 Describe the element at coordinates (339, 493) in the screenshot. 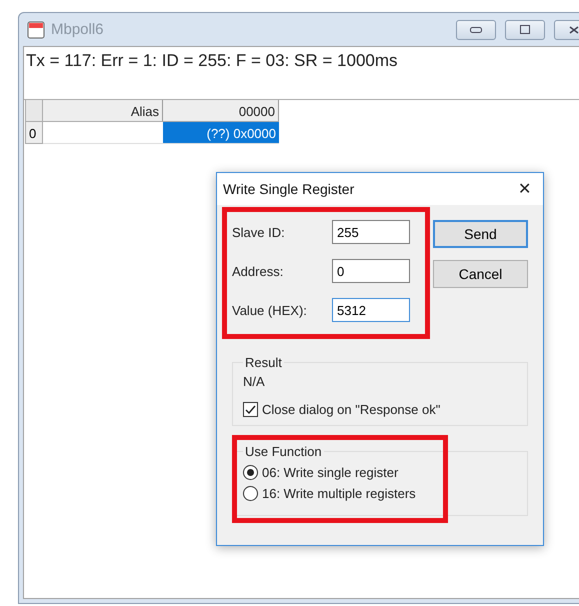

I see `radio-label: 16: Write multiple registers` at that location.